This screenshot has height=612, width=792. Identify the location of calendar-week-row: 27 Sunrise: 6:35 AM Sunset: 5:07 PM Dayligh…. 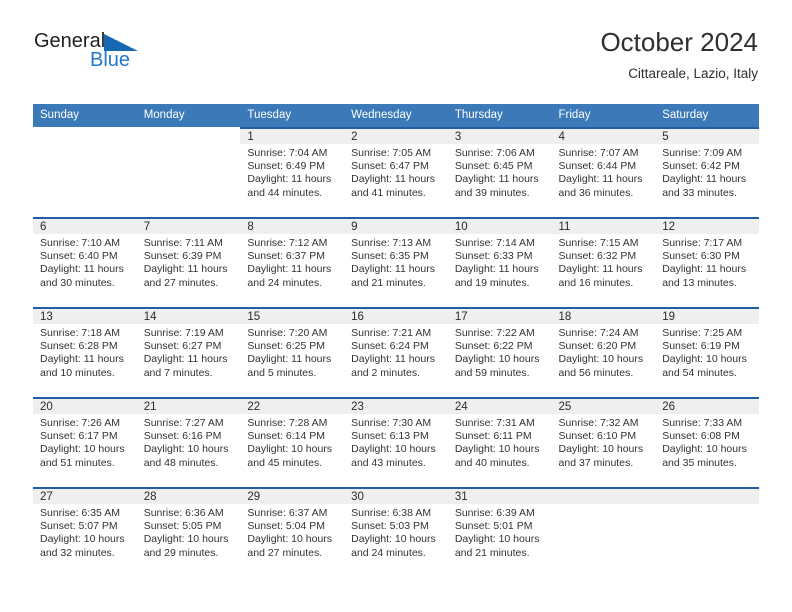
(396, 532).